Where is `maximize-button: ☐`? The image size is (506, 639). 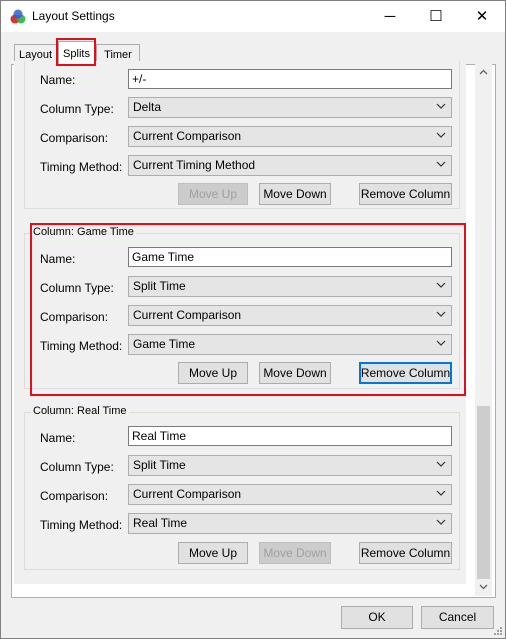
maximize-button: ☐ is located at coordinates (436, 16).